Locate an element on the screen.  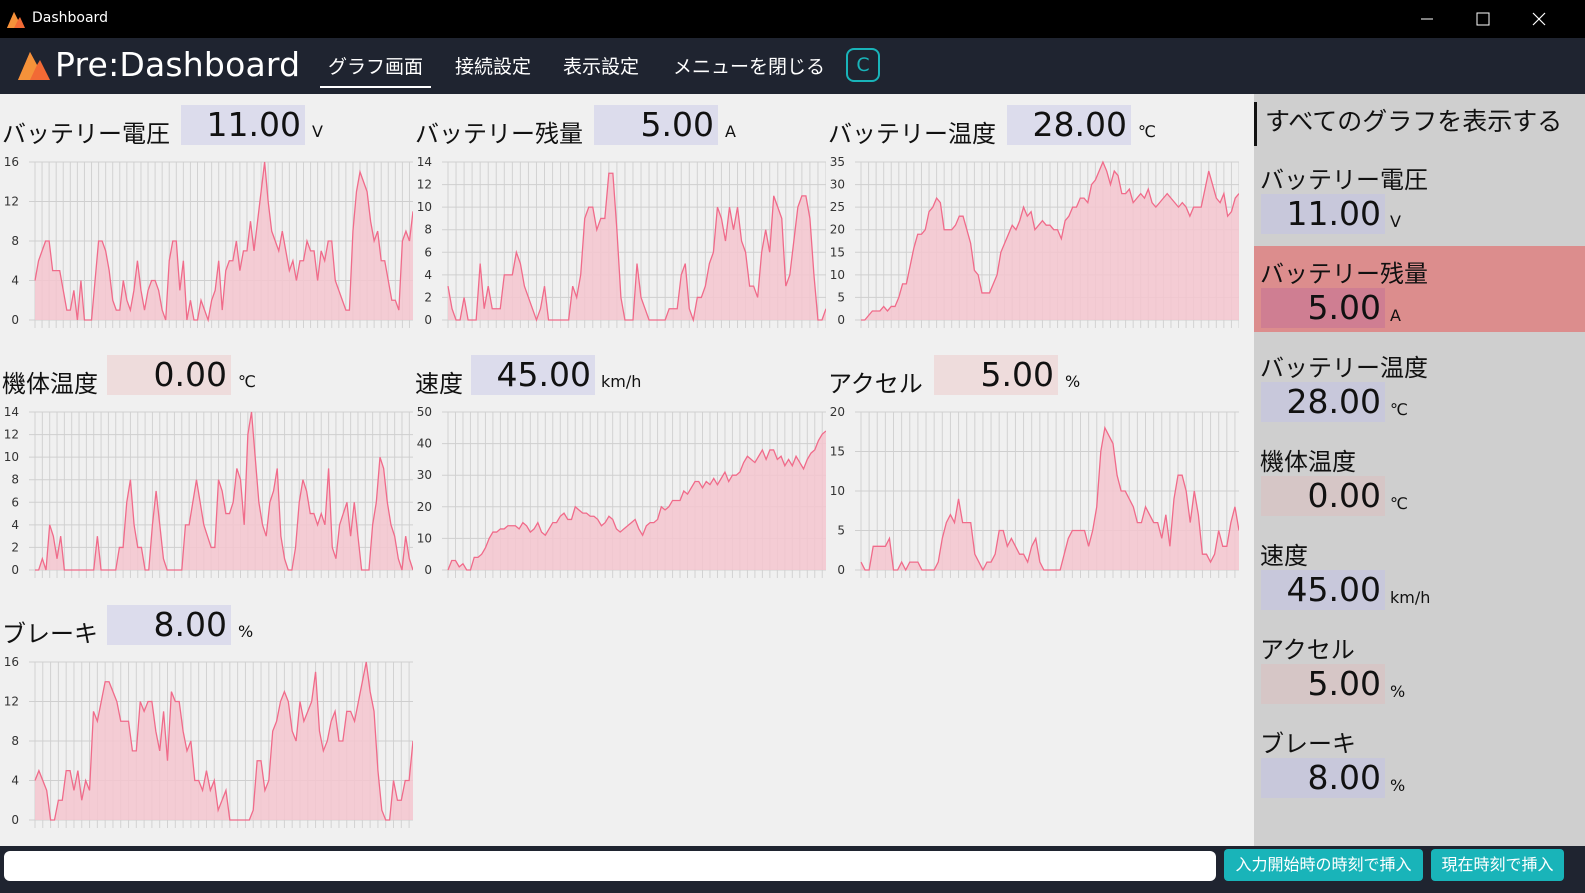
panel-unit: km/h is located at coordinates (621, 381).